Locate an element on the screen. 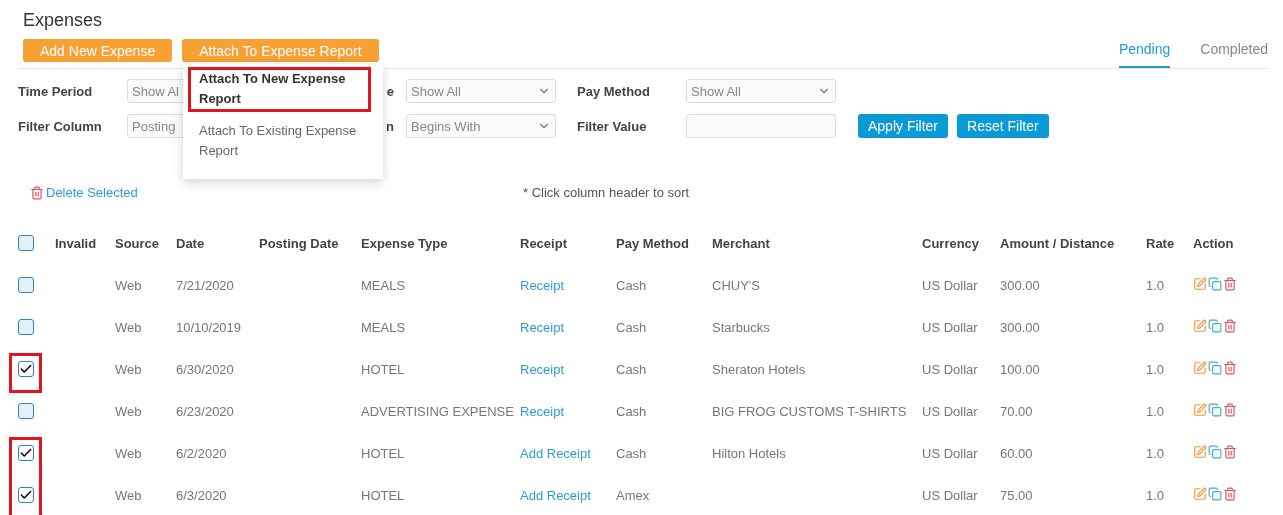 This screenshot has width=1283, height=515. tab: Pending is located at coordinates (1144, 54).